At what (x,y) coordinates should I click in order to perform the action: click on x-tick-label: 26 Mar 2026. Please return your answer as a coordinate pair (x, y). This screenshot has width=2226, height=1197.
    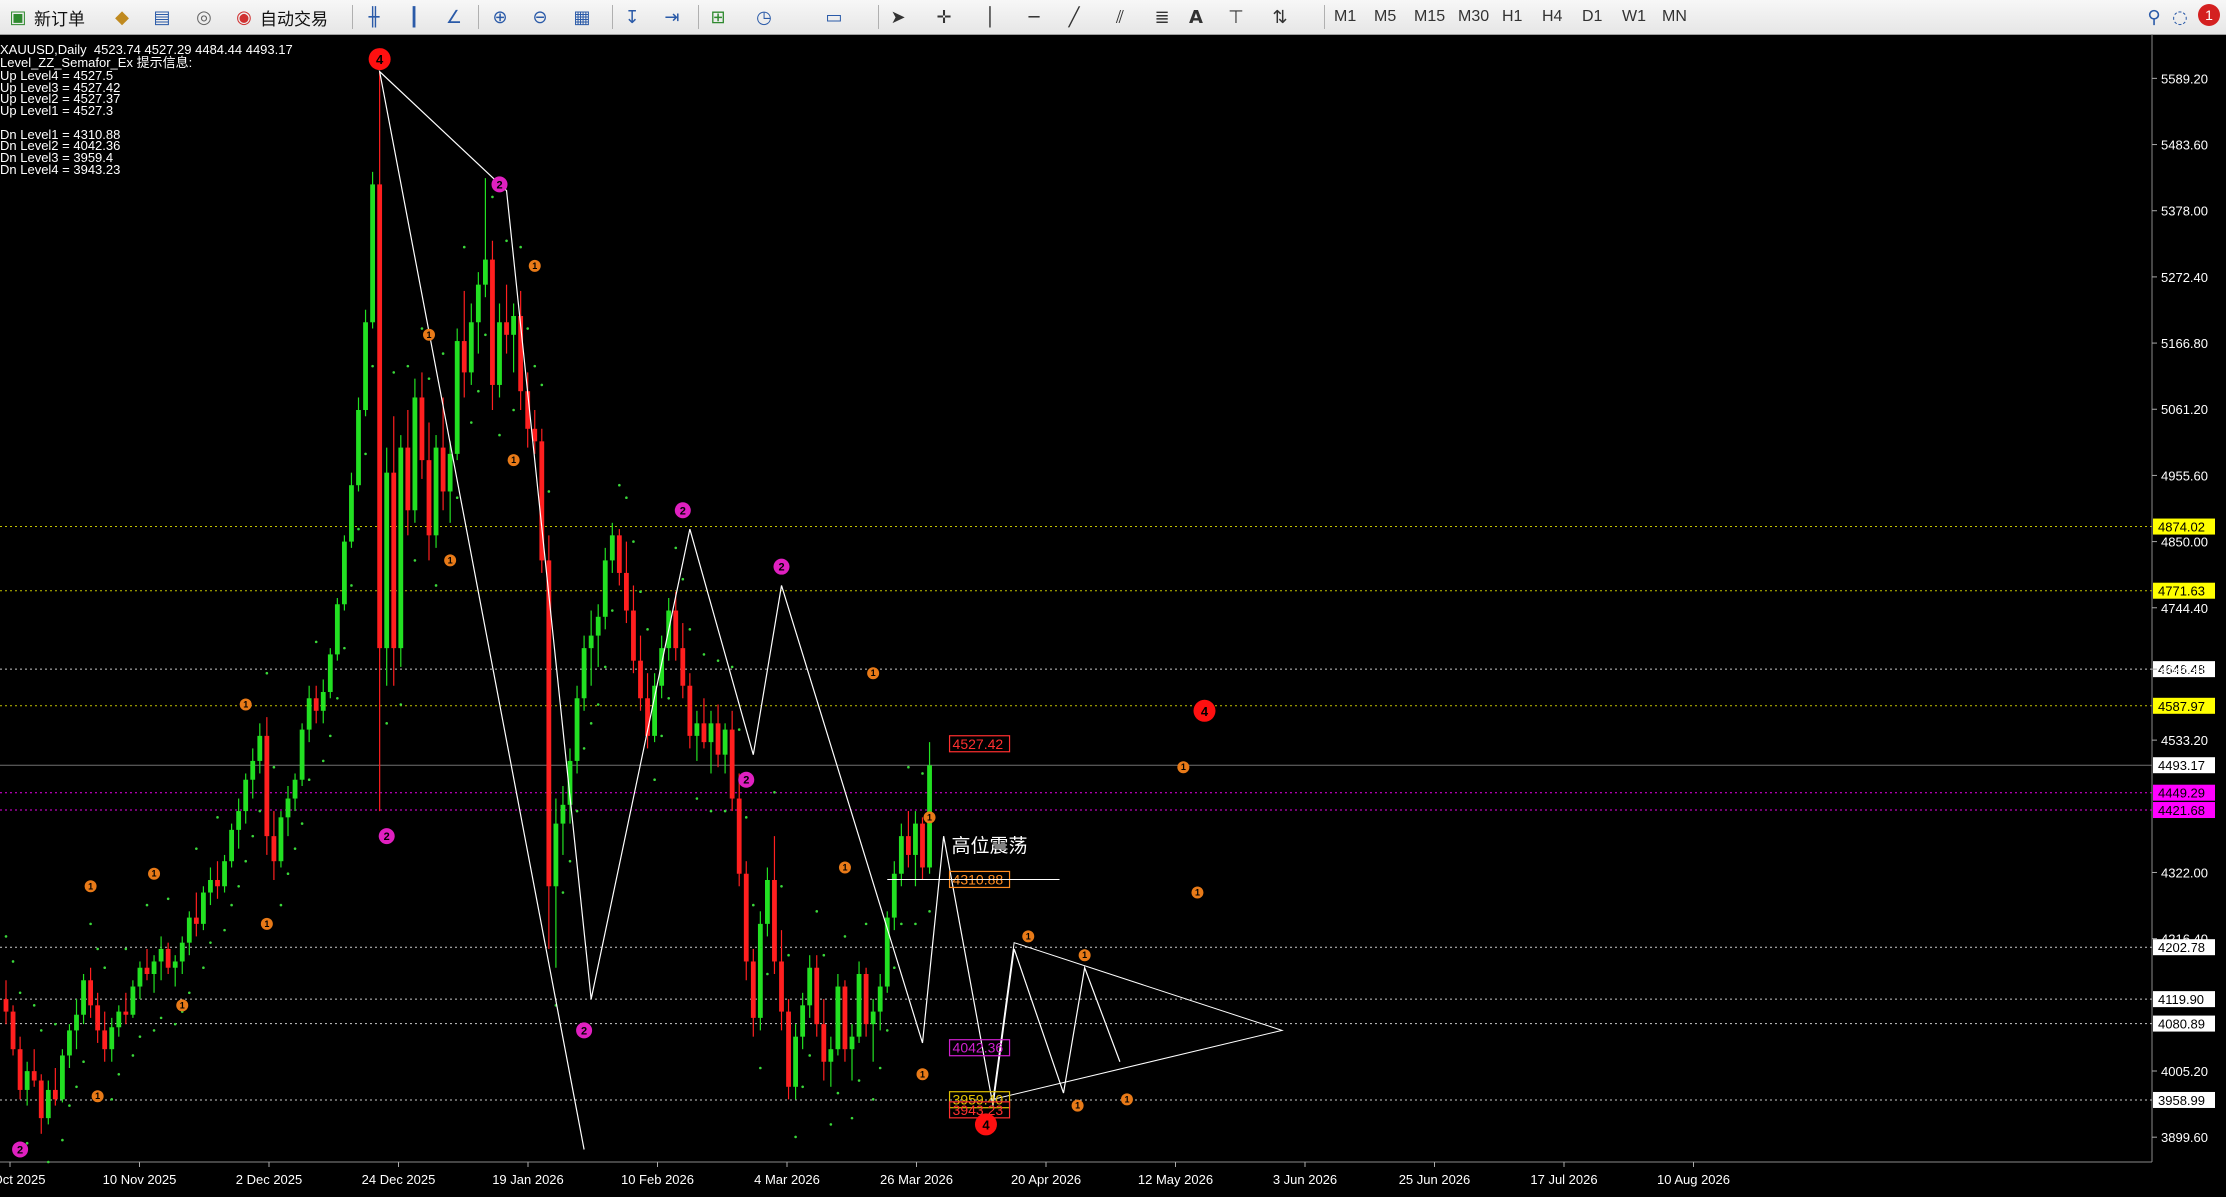
    Looking at the image, I should click on (916, 1179).